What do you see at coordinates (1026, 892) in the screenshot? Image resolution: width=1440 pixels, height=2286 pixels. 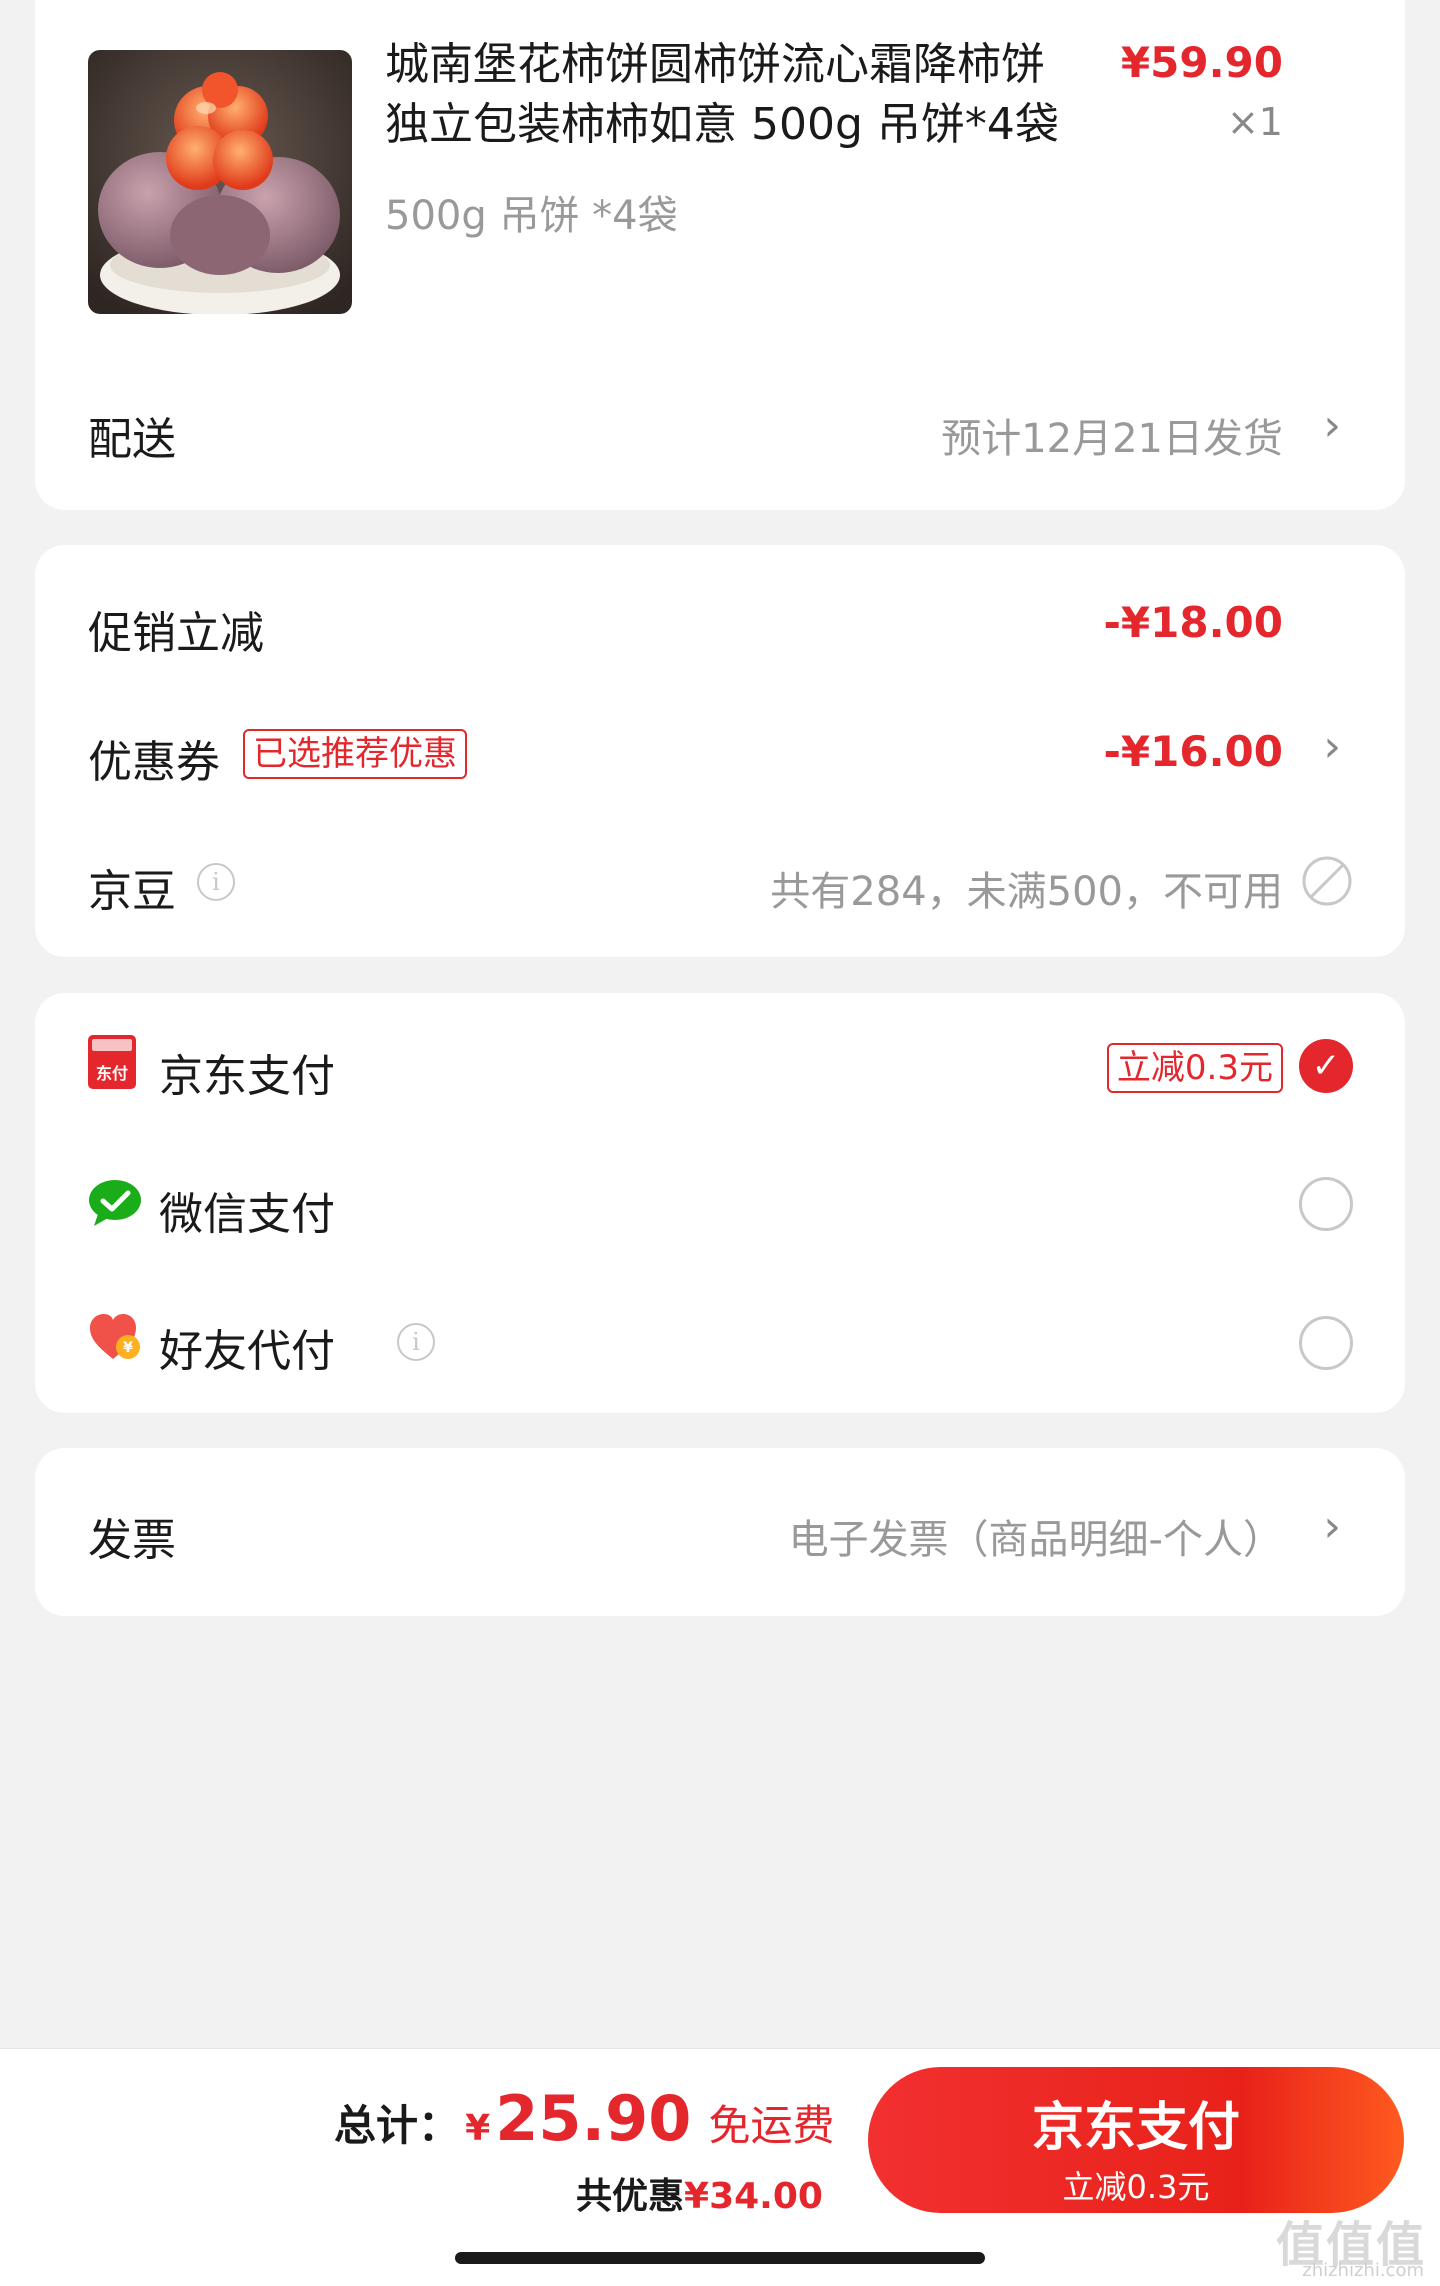 I see `jingdou-value: 共有284，未满500，不可用` at bounding box center [1026, 892].